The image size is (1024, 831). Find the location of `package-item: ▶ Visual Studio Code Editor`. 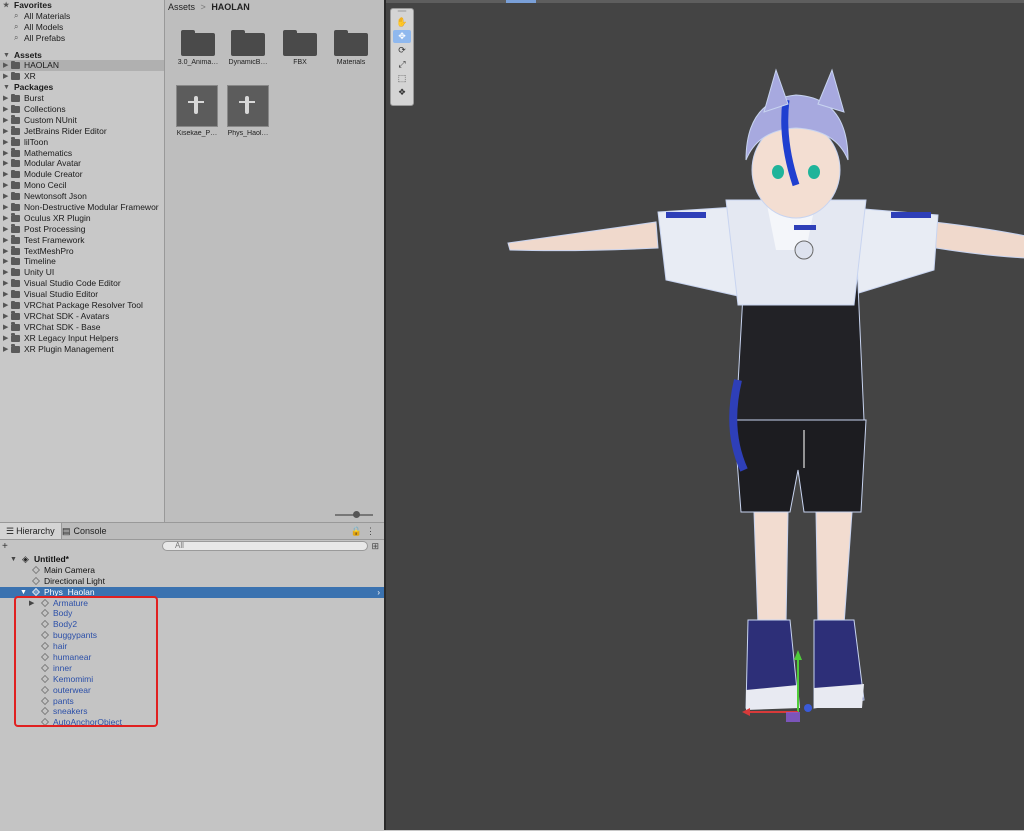

package-item: ▶ Visual Studio Code Editor is located at coordinates (82, 283).